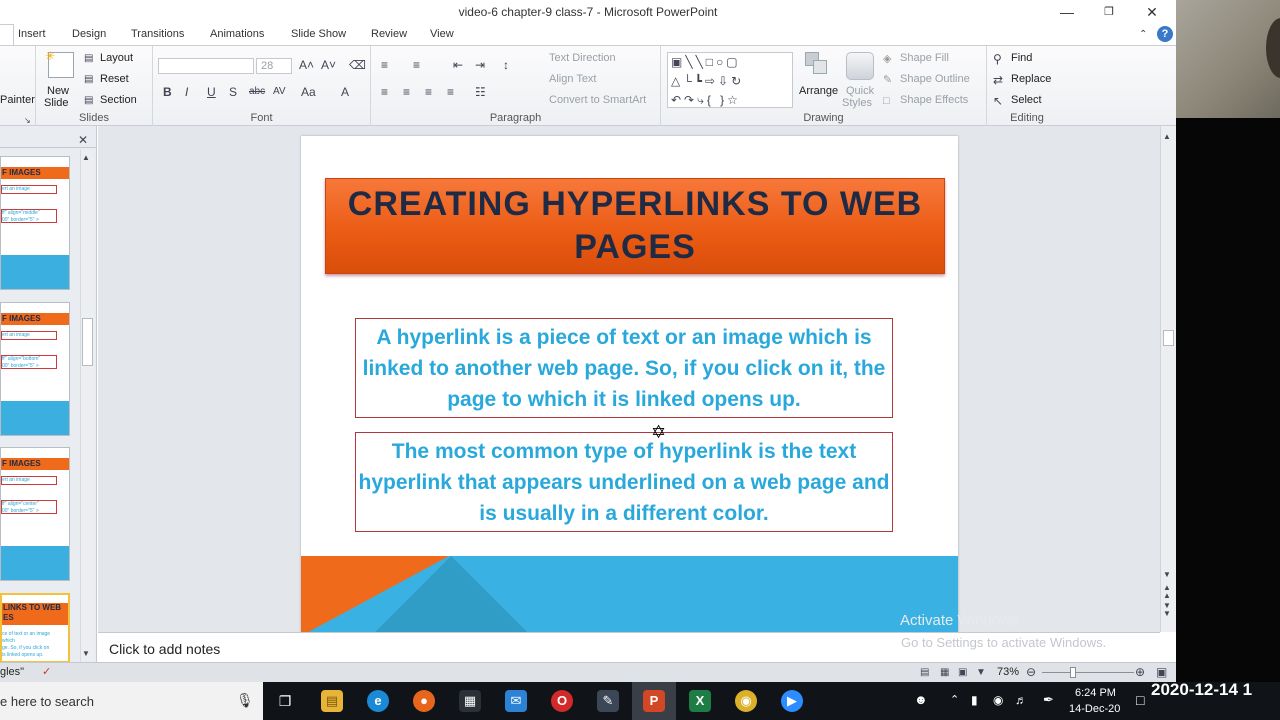  I want to click on network-icon: ◉, so click(998, 700).